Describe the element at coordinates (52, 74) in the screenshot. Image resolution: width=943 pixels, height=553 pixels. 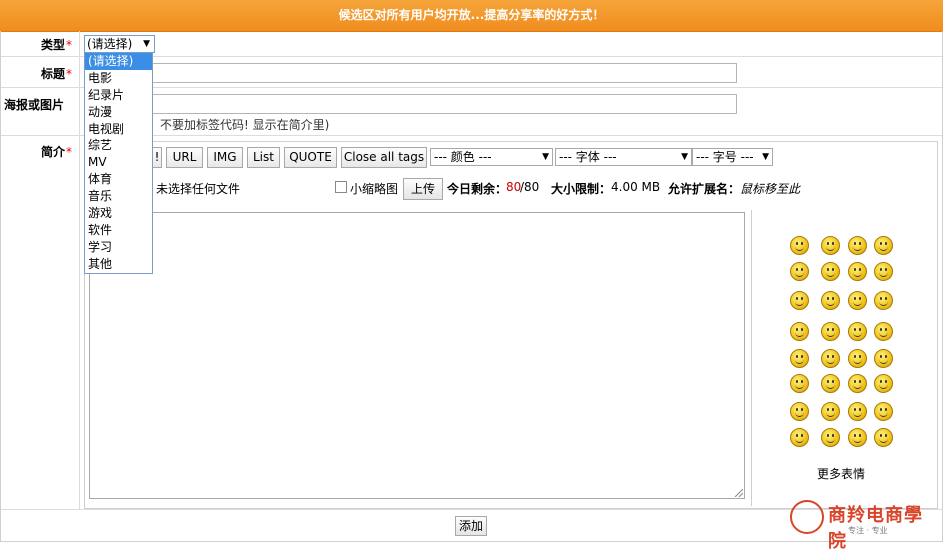
I see `title-label-text: 标题` at that location.